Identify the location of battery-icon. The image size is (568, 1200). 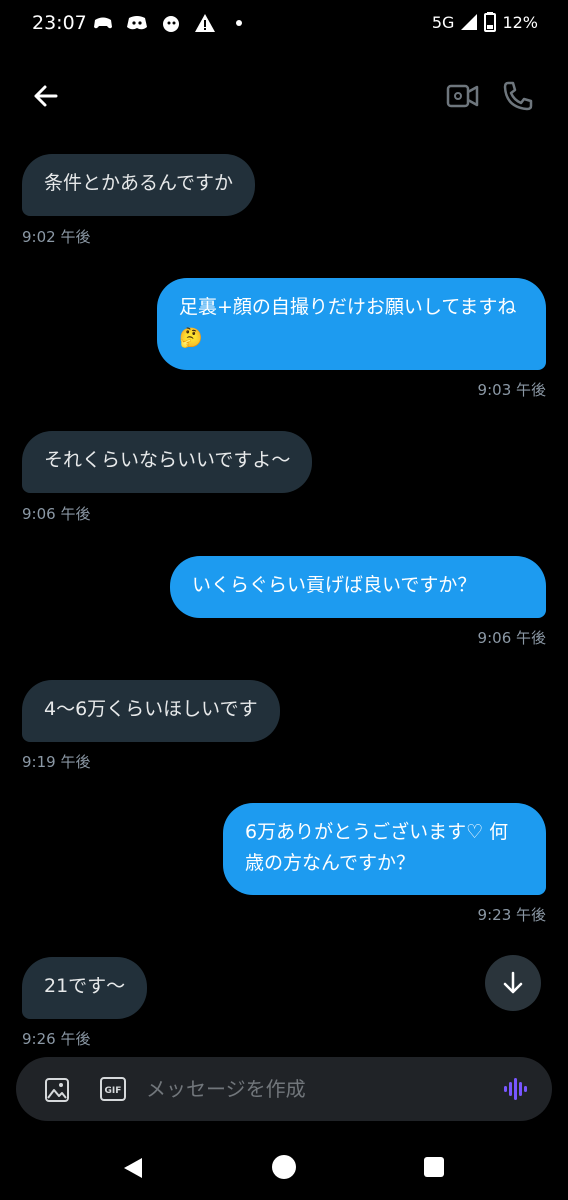
(490, 22).